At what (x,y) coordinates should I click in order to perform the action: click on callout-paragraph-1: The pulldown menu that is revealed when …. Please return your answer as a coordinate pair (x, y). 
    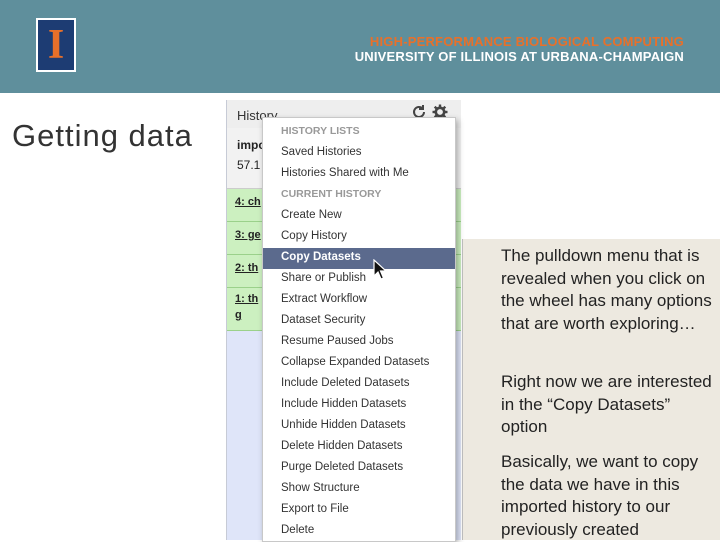
    Looking at the image, I should click on (606, 289).